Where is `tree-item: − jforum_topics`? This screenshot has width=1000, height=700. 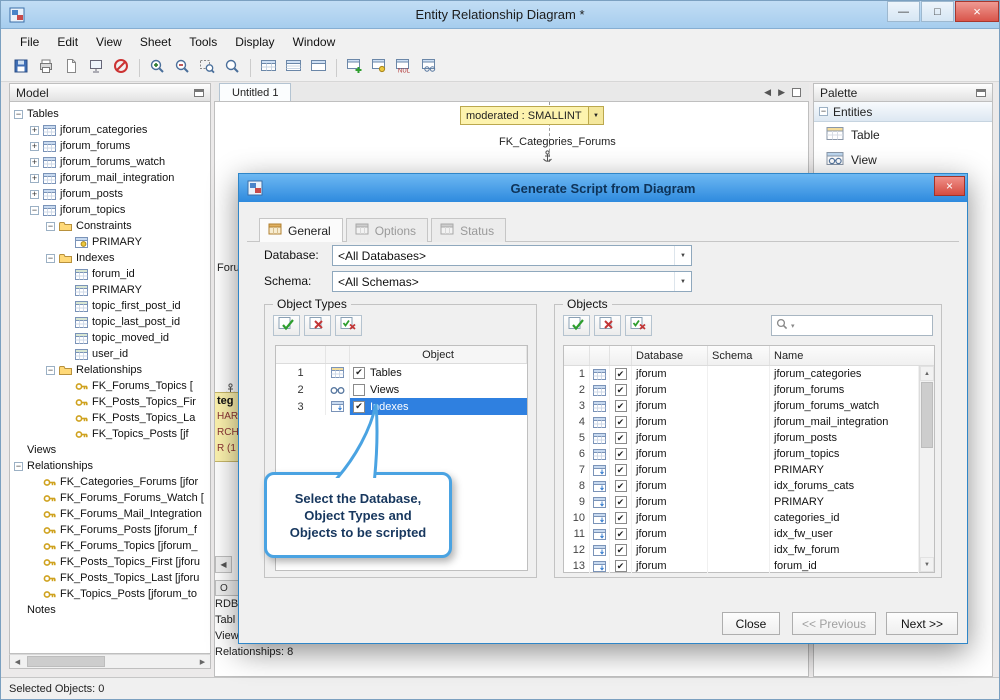
tree-item: − jforum_topics is located at coordinates (110, 210).